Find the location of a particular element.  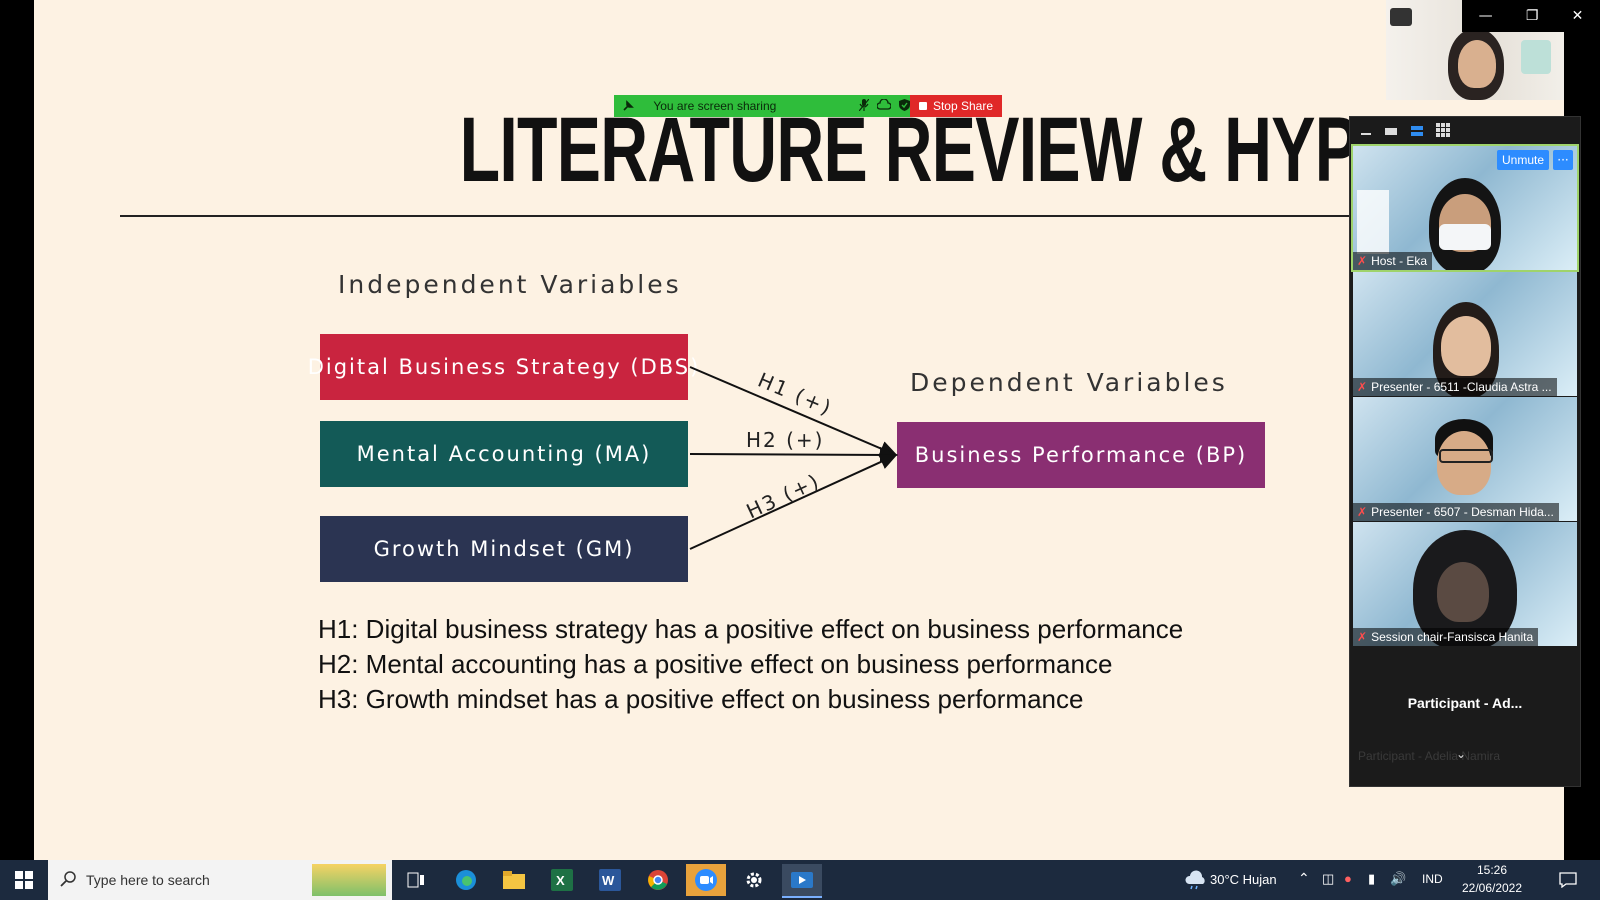

search-placeholder: Type here to search is located at coordinates (148, 880).